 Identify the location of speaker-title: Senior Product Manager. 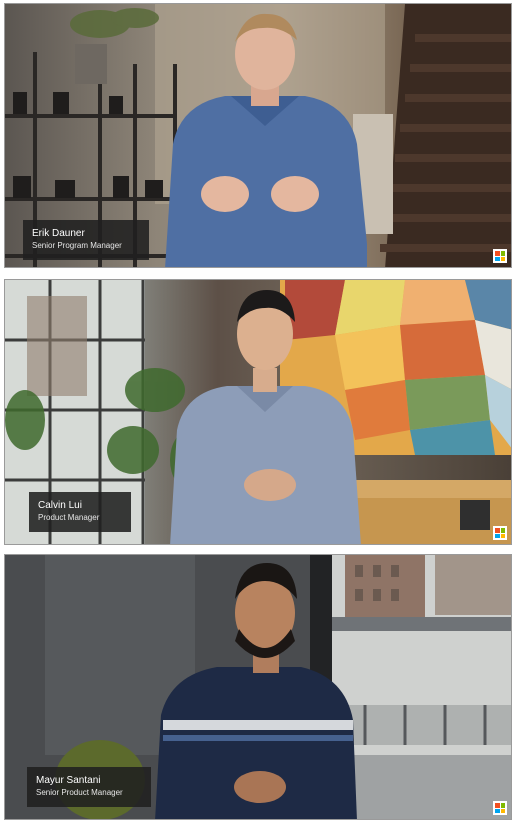
(79, 792).